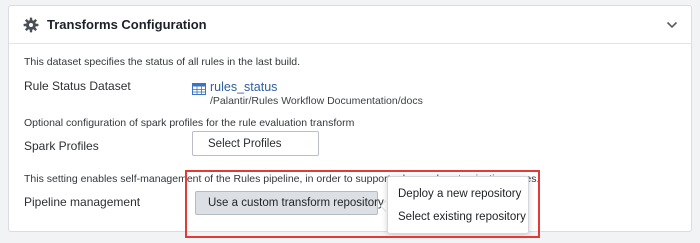 This screenshot has width=700, height=243. Describe the element at coordinates (255, 143) in the screenshot. I see `spark-profiles-select: Select Profiles` at that location.